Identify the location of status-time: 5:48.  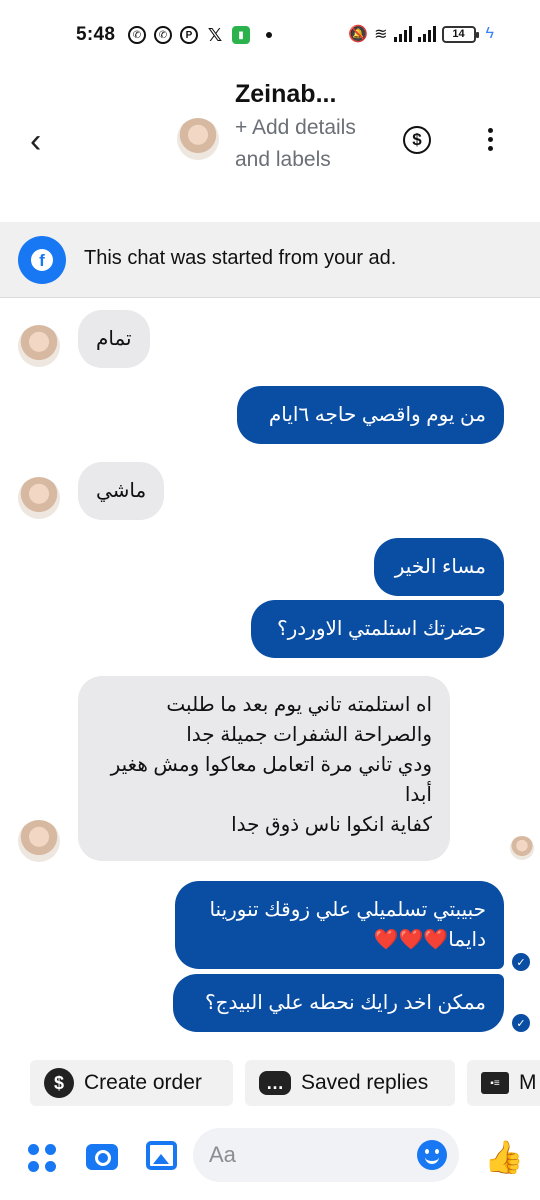
(96, 34).